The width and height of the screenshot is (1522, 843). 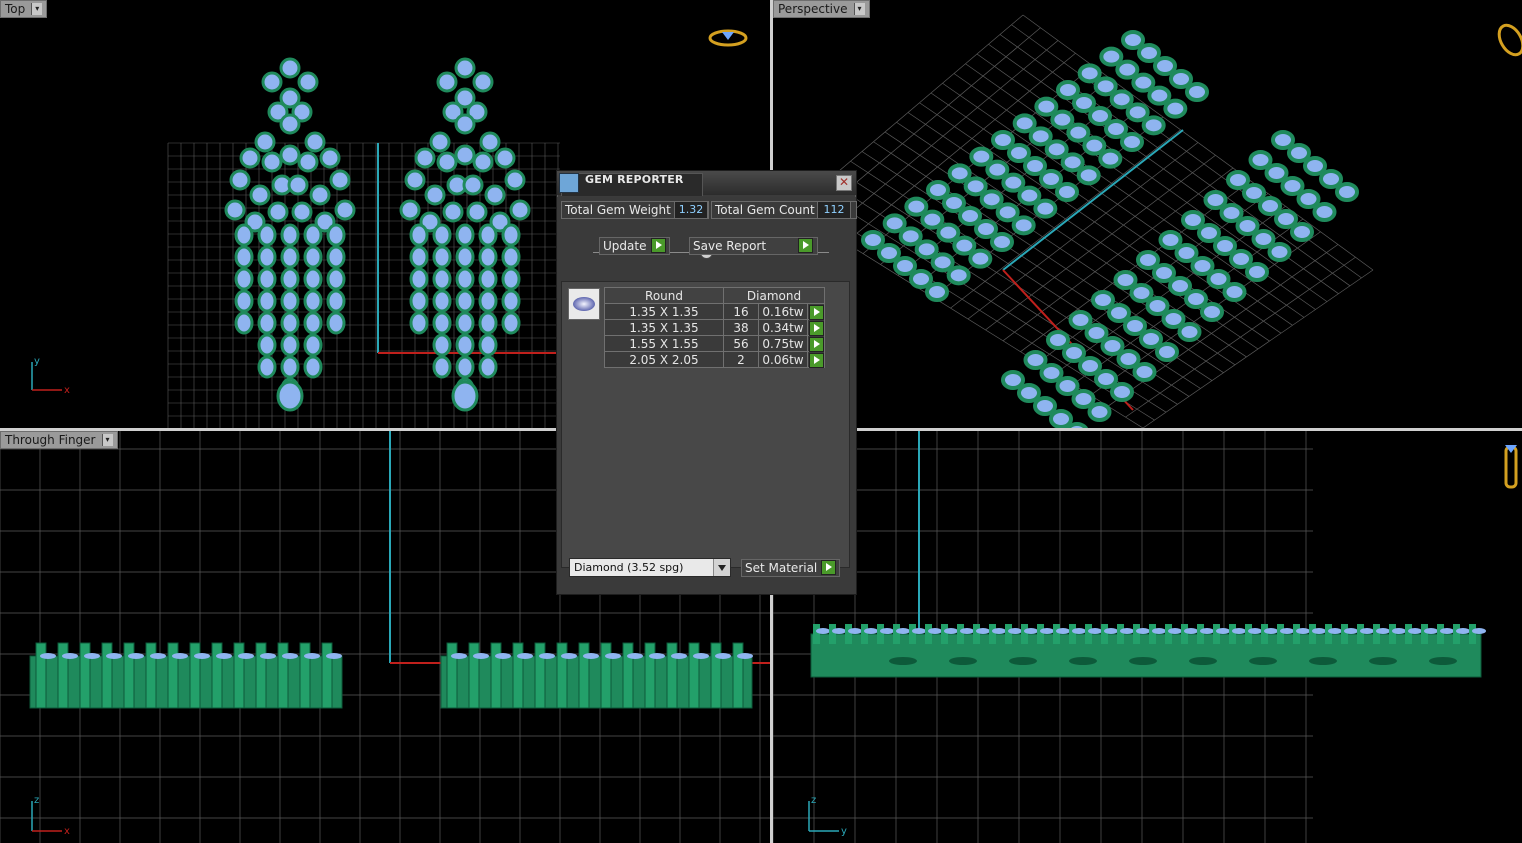 What do you see at coordinates (741, 327) in the screenshot?
I see `gem-count-cell: 38` at bounding box center [741, 327].